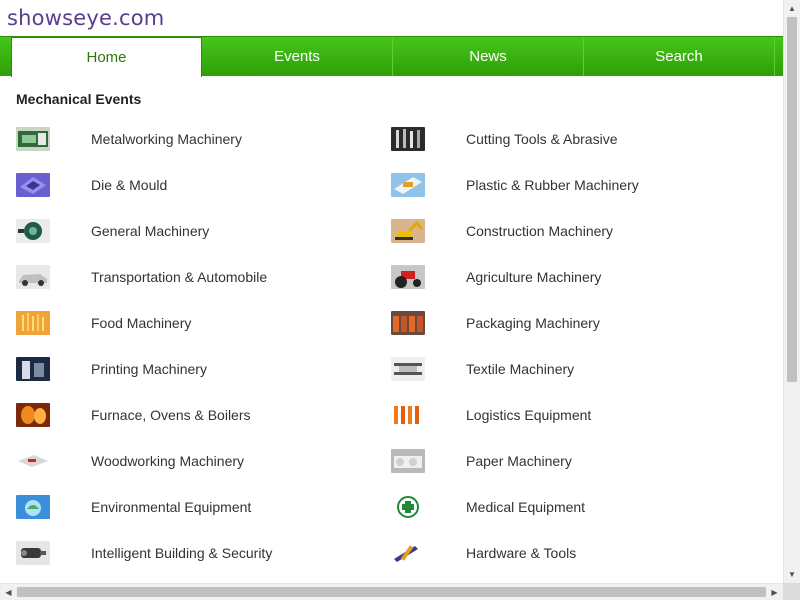 Image resolution: width=800 pixels, height=600 pixels. What do you see at coordinates (33, 185) in the screenshot?
I see `die-mould-thumbnail-icon` at bounding box center [33, 185].